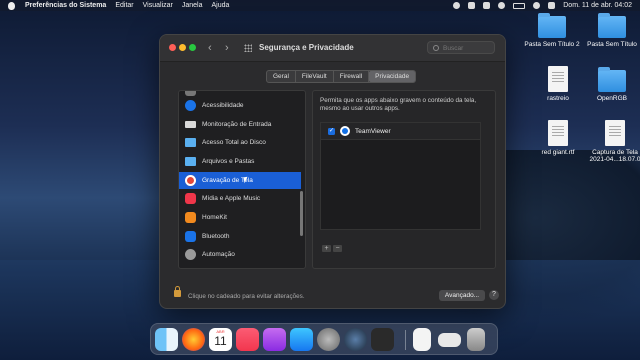 Image resolution: width=640 pixels, height=360 pixels. Describe the element at coordinates (615, 133) in the screenshot. I see `screenshot-icon` at that location.